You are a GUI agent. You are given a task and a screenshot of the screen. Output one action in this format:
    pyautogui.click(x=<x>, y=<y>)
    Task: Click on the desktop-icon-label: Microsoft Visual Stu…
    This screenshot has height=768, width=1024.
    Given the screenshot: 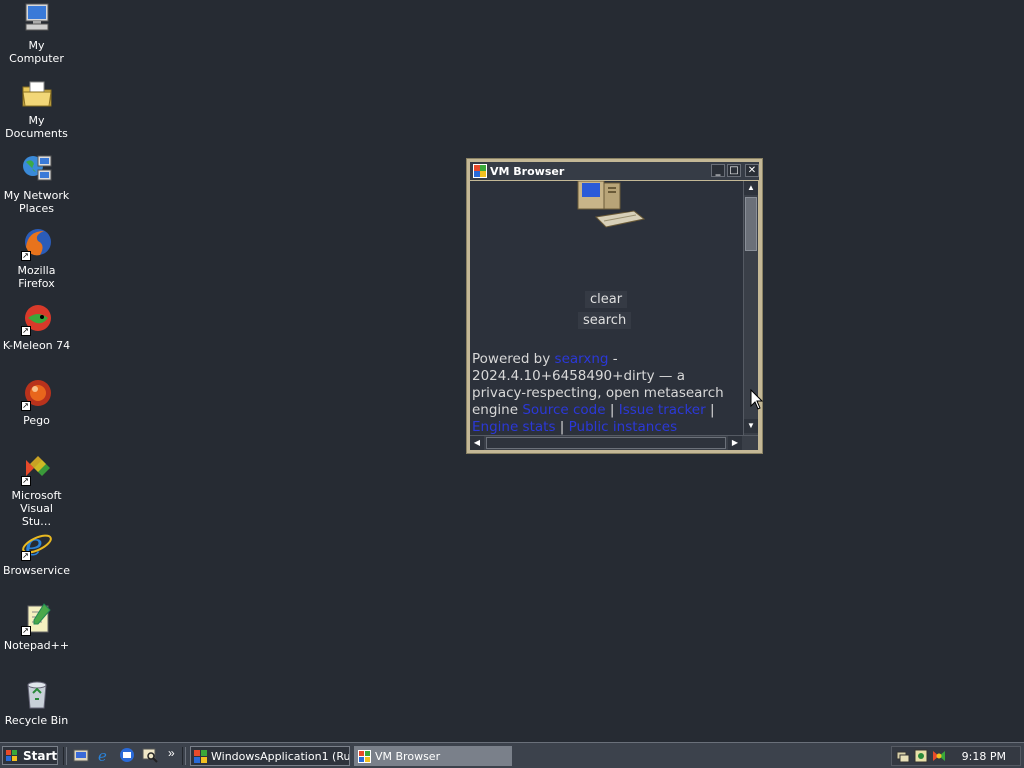 What is the action you would take?
    pyautogui.click(x=36, y=508)
    